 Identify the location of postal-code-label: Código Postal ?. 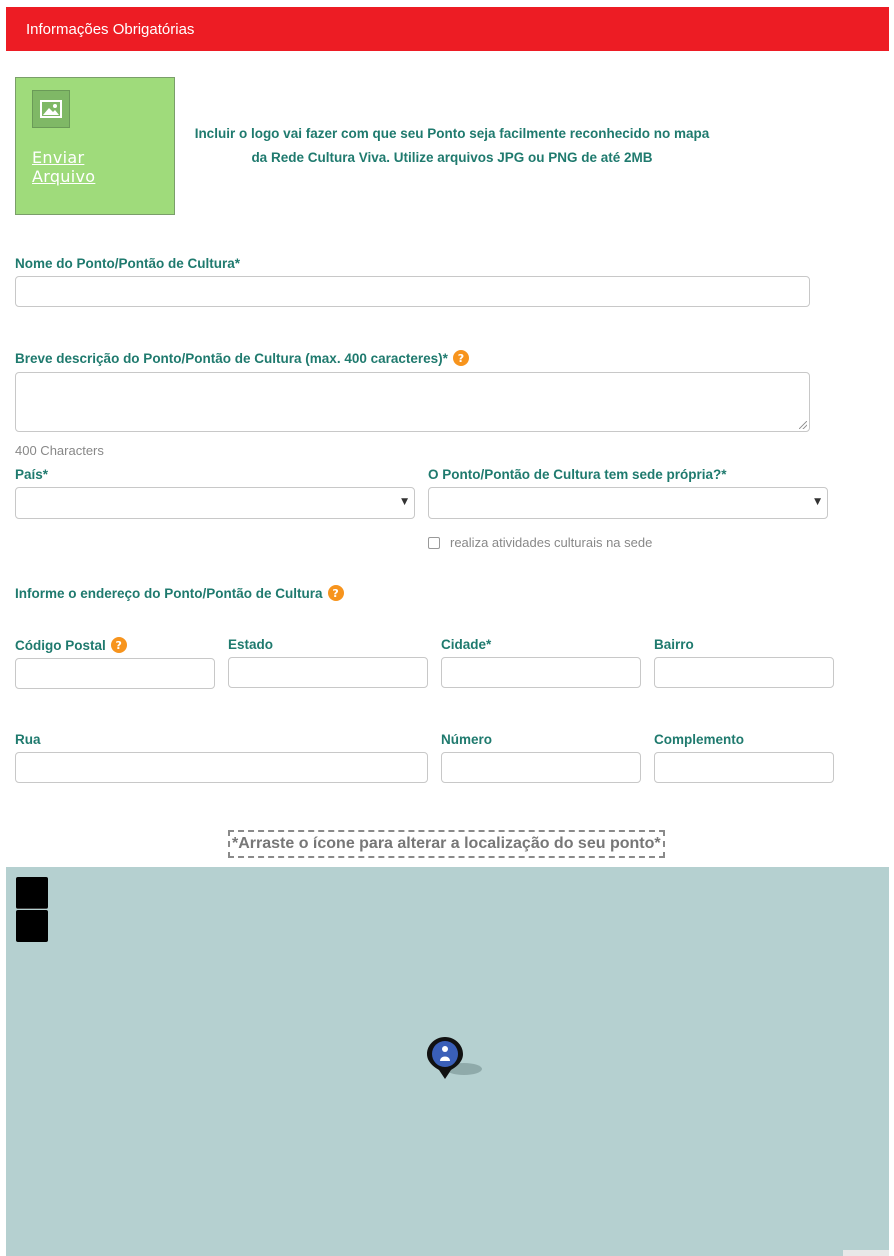
(71, 645).